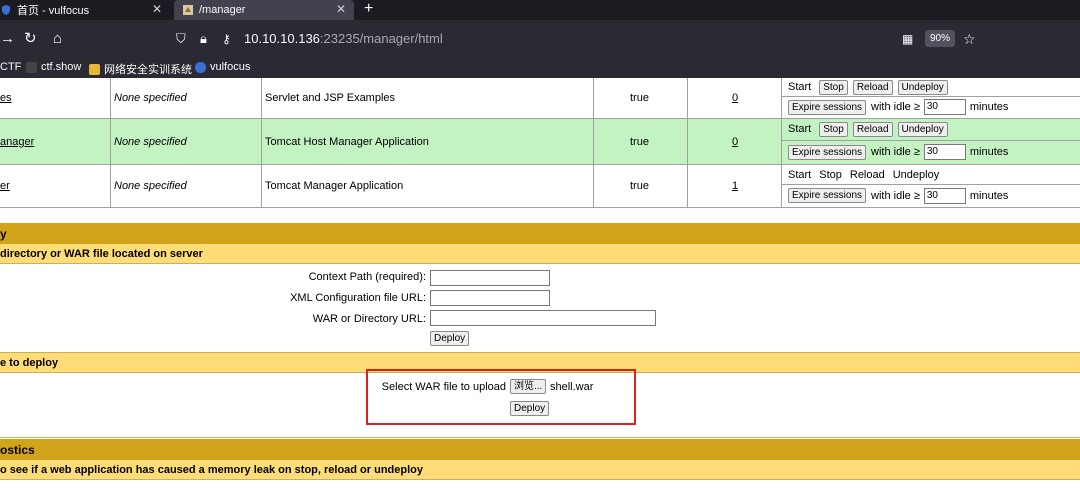 Image resolution: width=1080 pixels, height=488 pixels. Describe the element at coordinates (543, 318) in the screenshot. I see `war-dir-input` at that location.